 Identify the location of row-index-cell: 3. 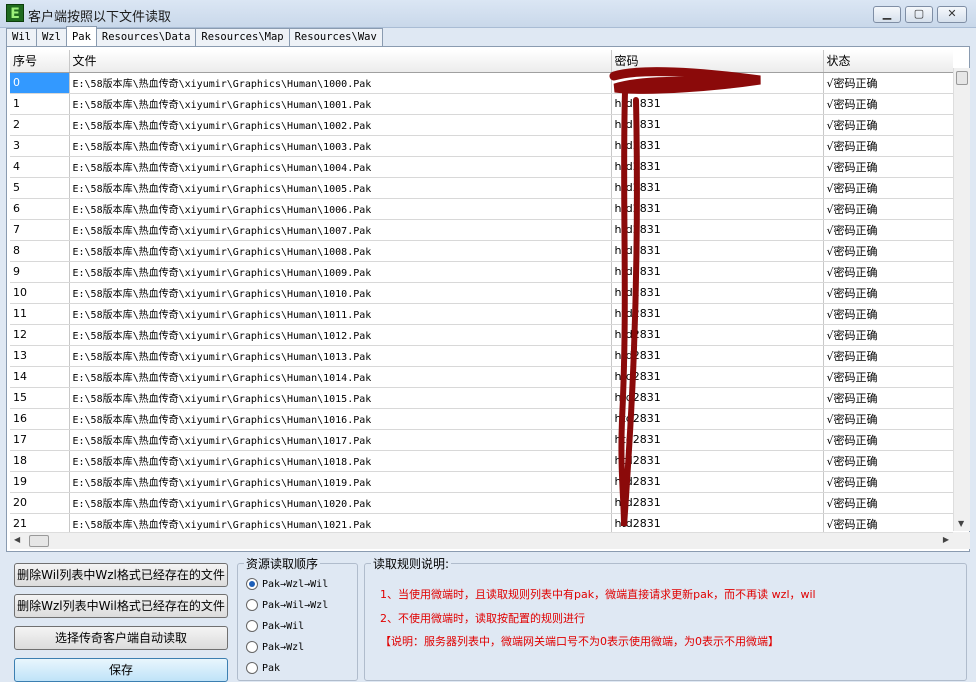
(40, 146).